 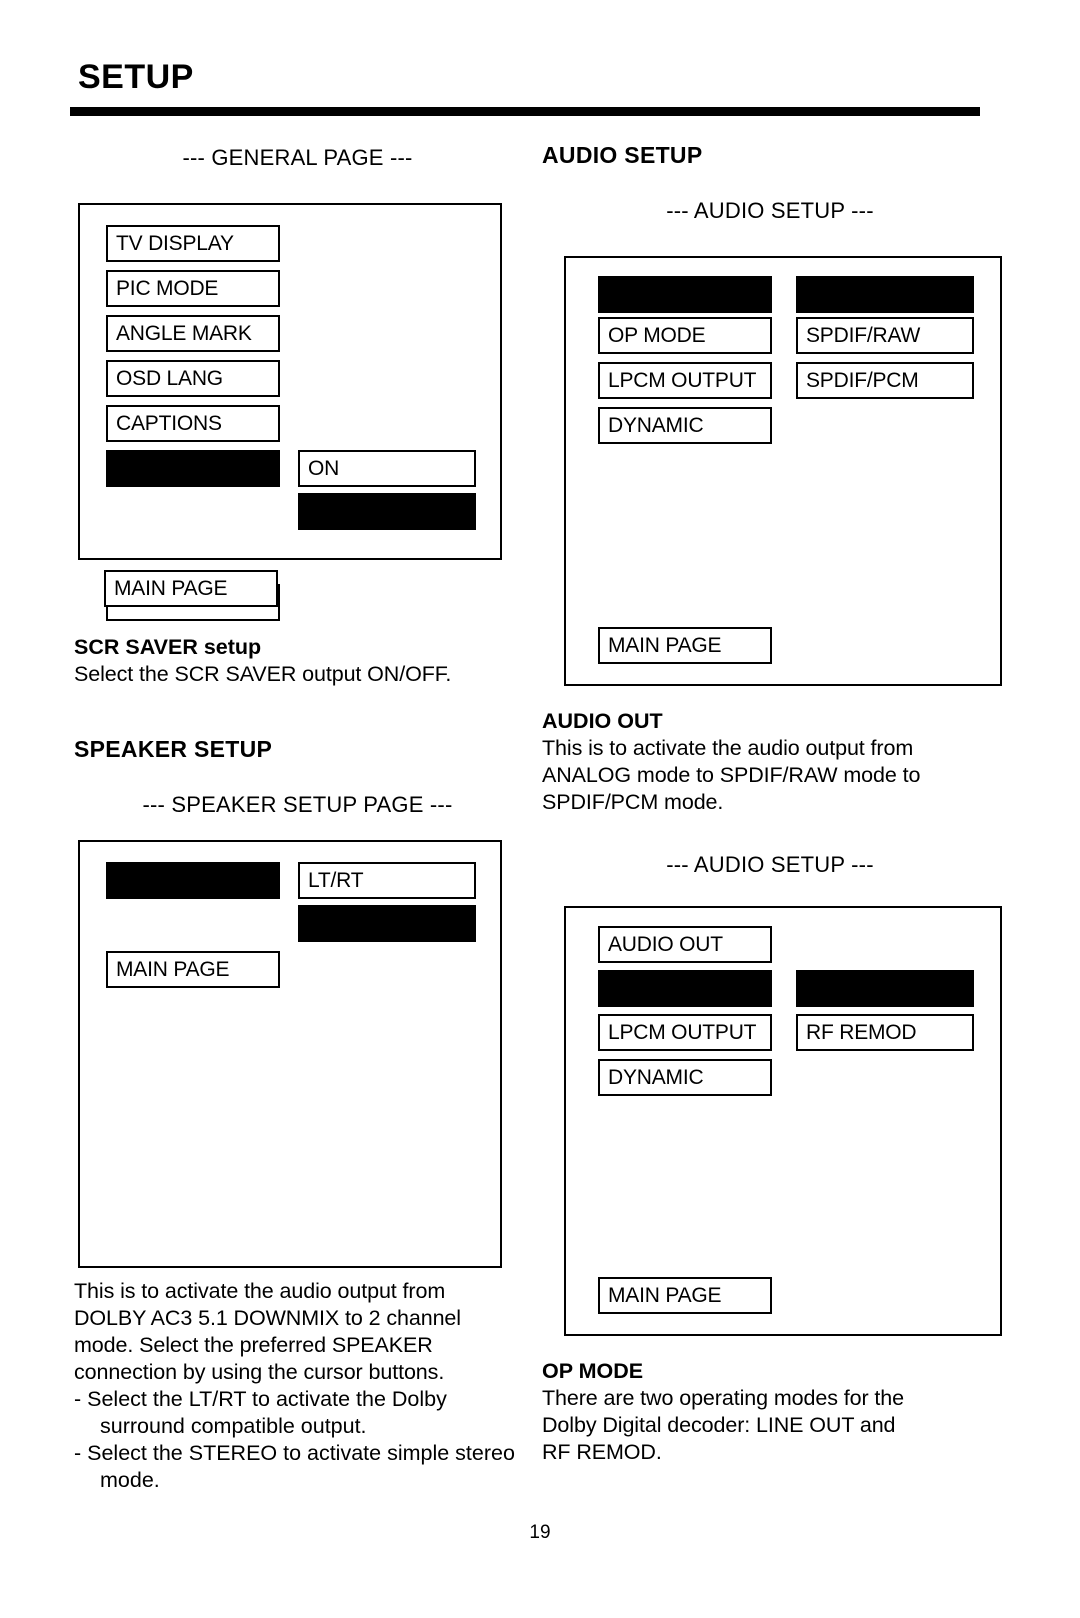 I want to click on speaker-setup-heading: SPEAKER SETUP, so click(x=173, y=749).